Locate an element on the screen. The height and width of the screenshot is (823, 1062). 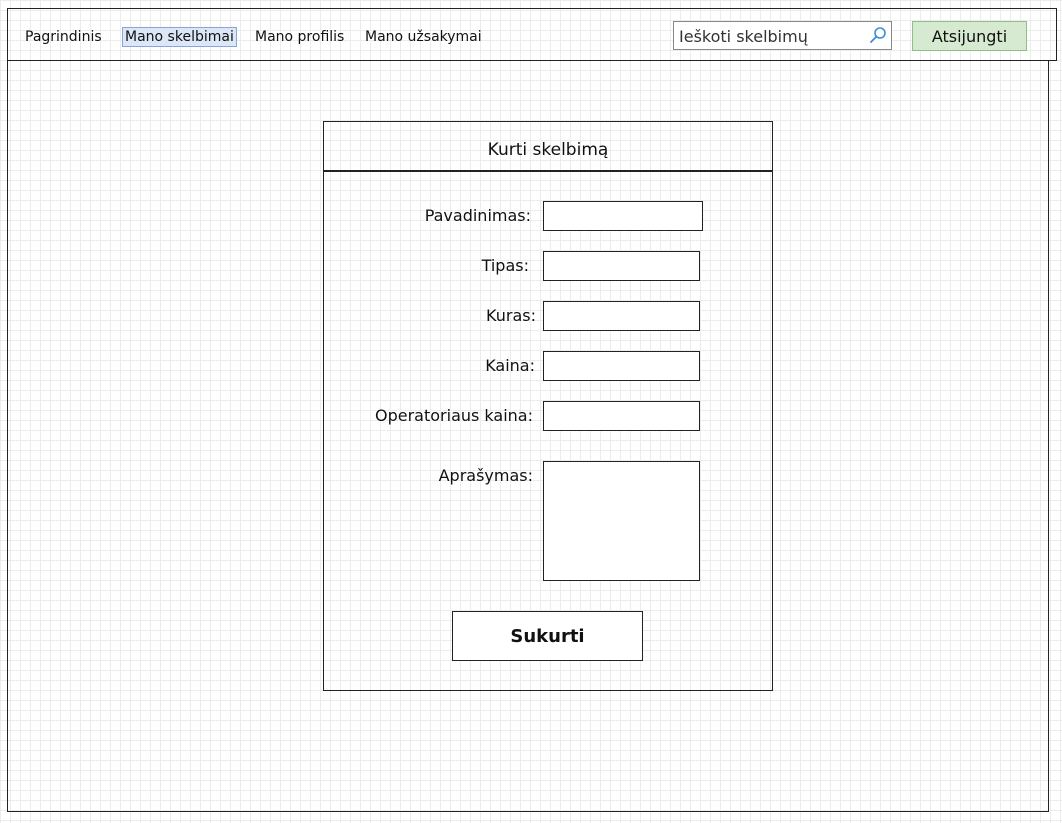
label-tipas: Tipas: is located at coordinates (505, 265).